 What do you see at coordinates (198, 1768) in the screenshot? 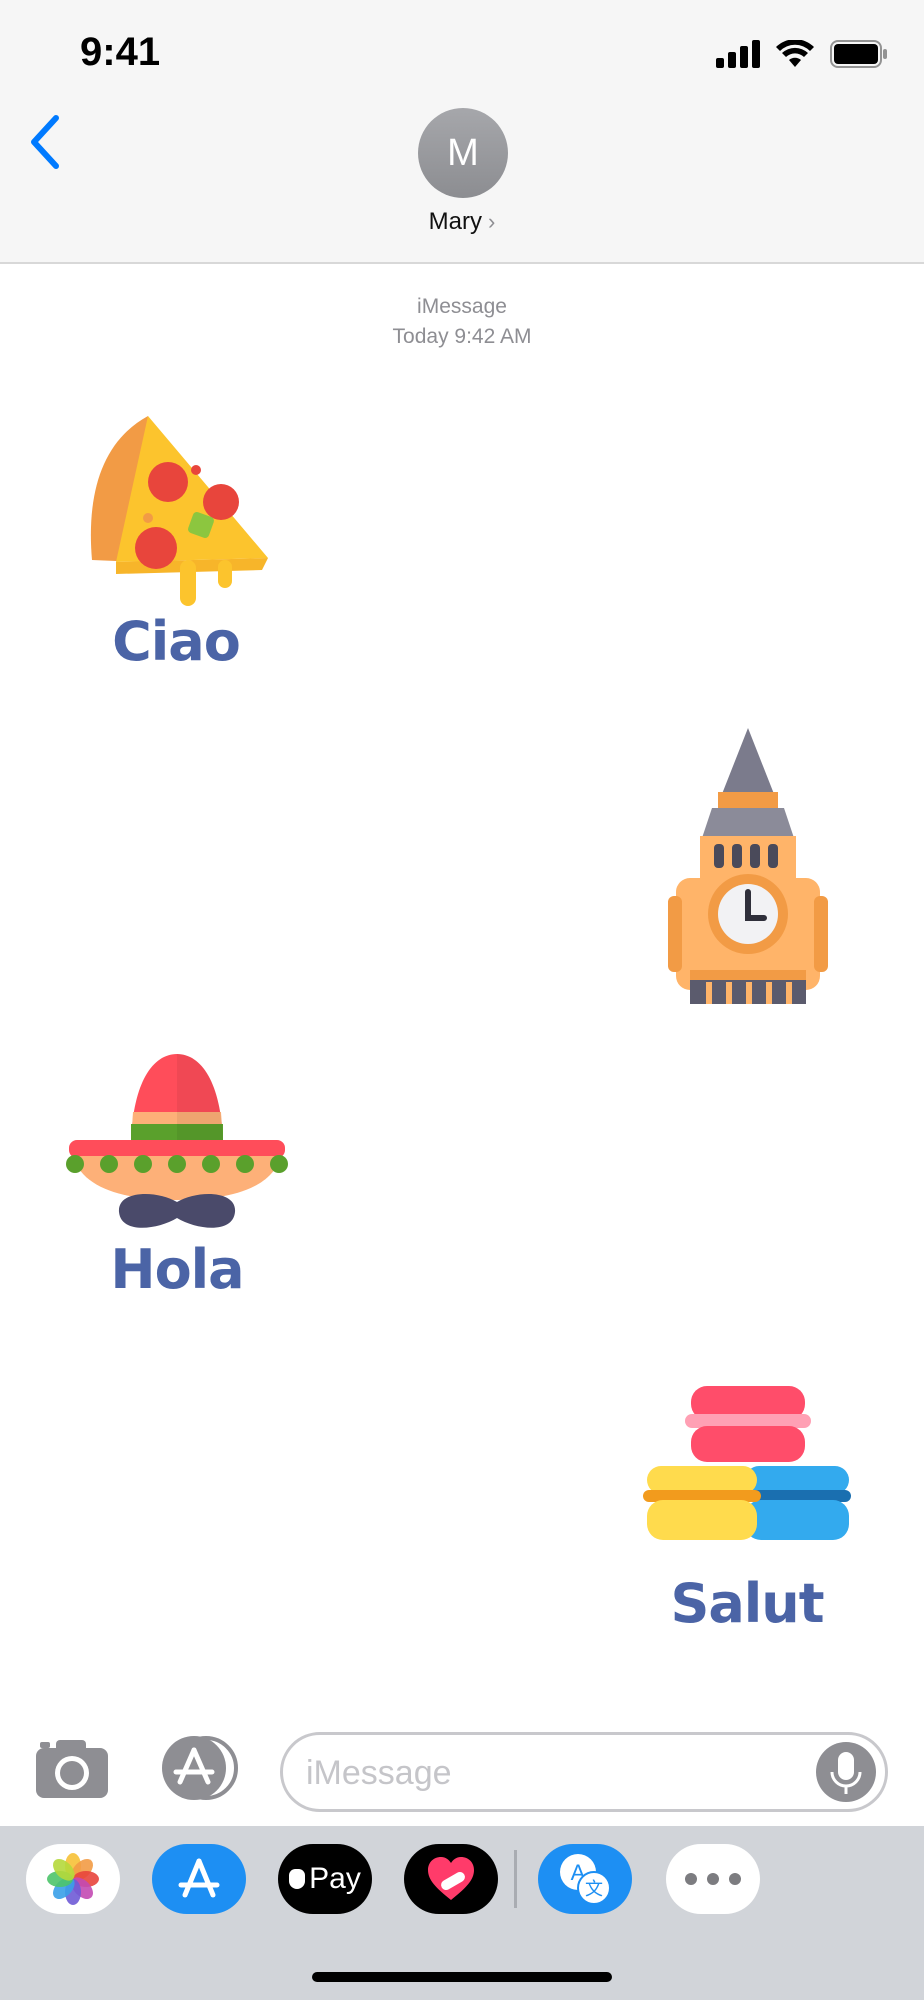
I see `app-store-button-icon` at bounding box center [198, 1768].